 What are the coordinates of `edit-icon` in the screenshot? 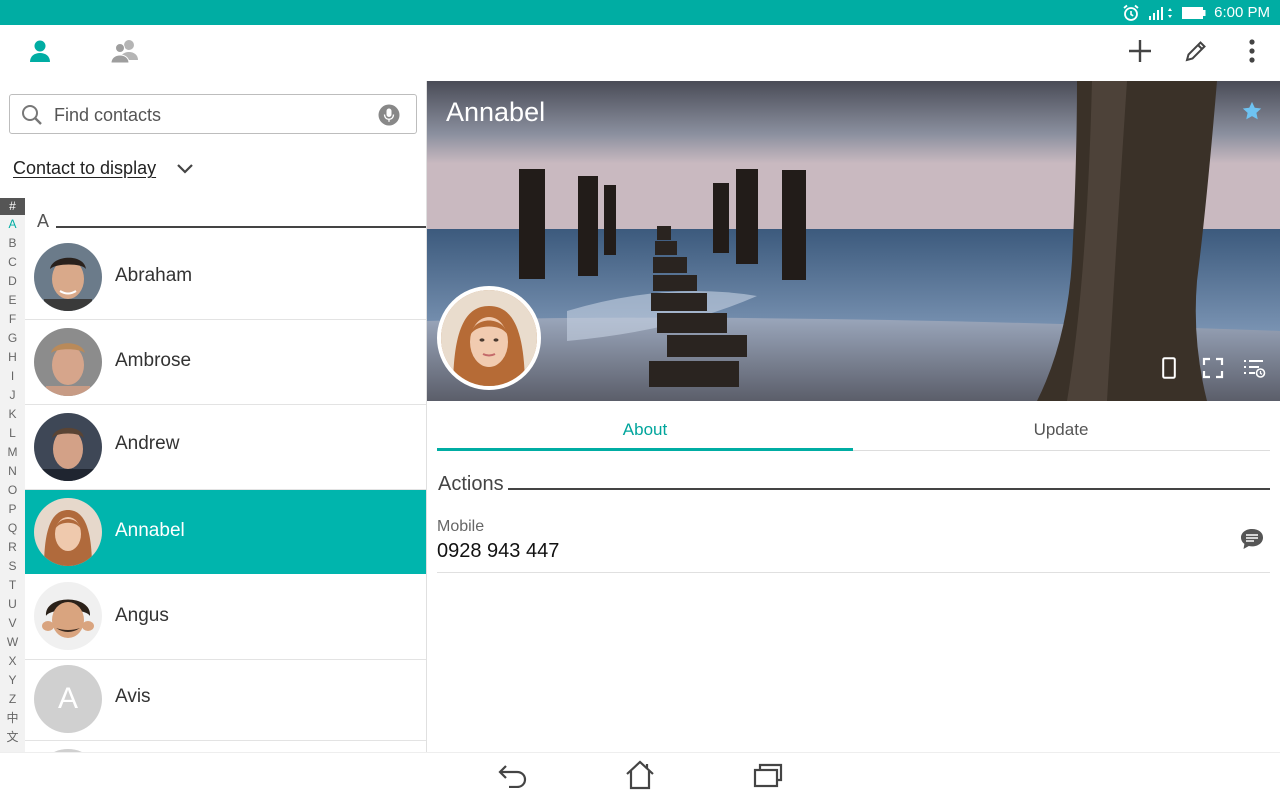 It's located at (1196, 53).